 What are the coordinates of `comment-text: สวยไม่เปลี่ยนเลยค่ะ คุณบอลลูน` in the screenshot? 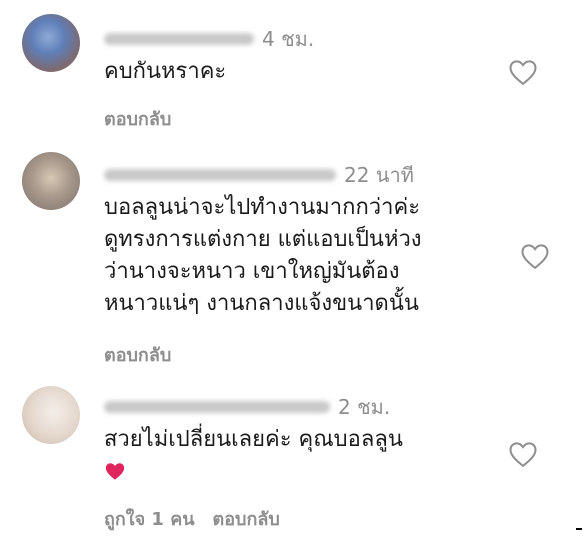 It's located at (298, 453).